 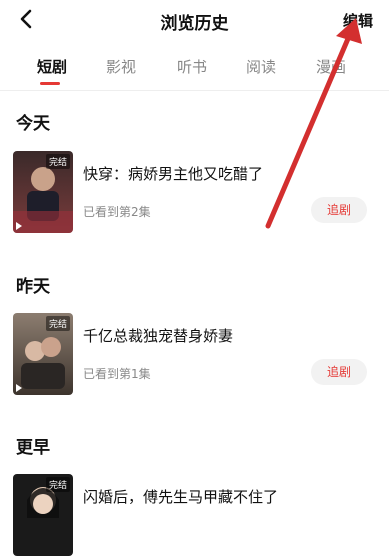 What do you see at coordinates (192, 66) in the screenshot?
I see `tab-audiobook: 听书` at bounding box center [192, 66].